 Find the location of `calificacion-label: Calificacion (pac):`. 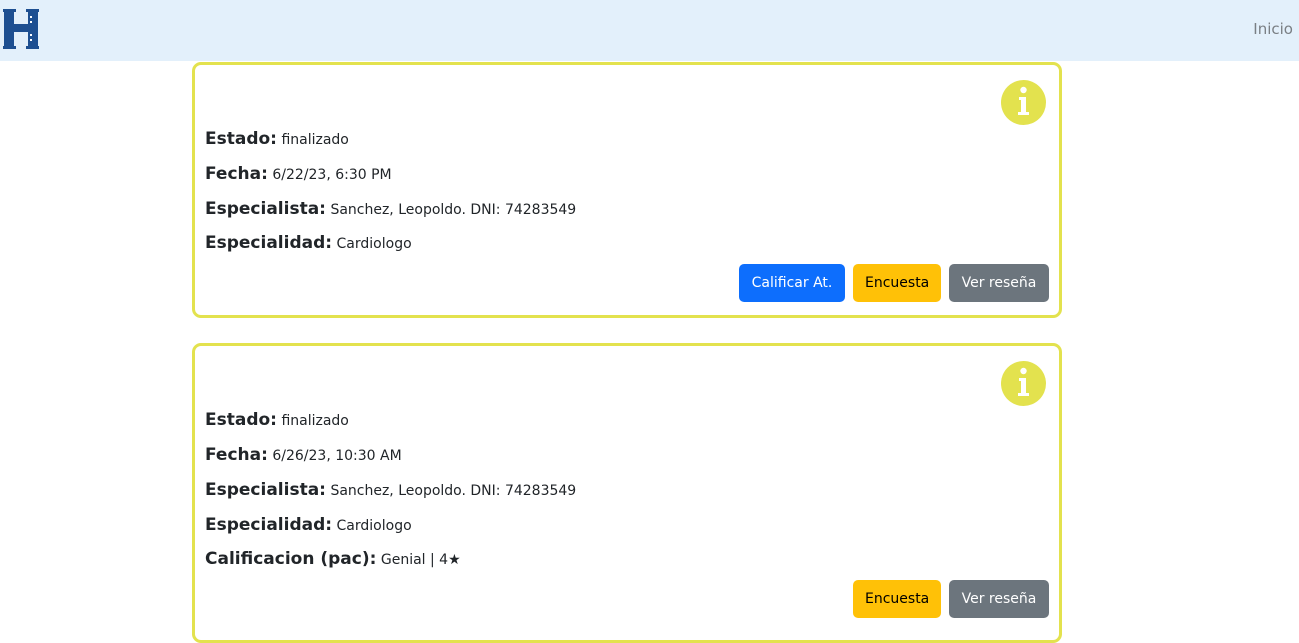

calificacion-label: Calificacion (pac): is located at coordinates (291, 559).